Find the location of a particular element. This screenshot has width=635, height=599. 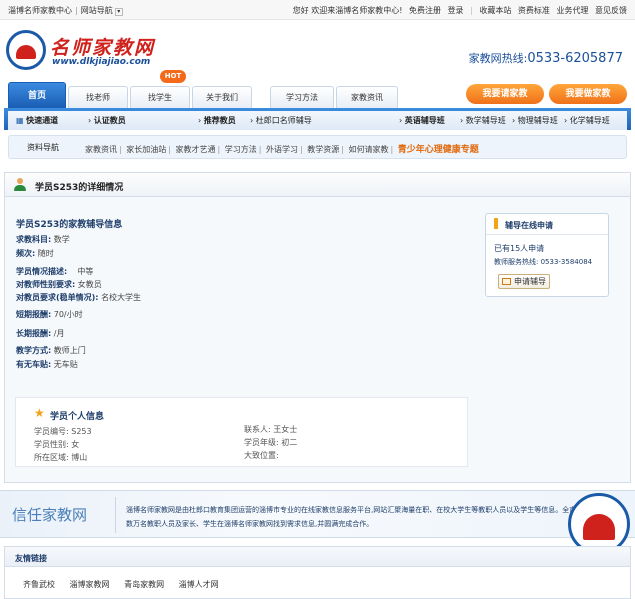

become-tutor-button: 我要做家教 is located at coordinates (588, 94).